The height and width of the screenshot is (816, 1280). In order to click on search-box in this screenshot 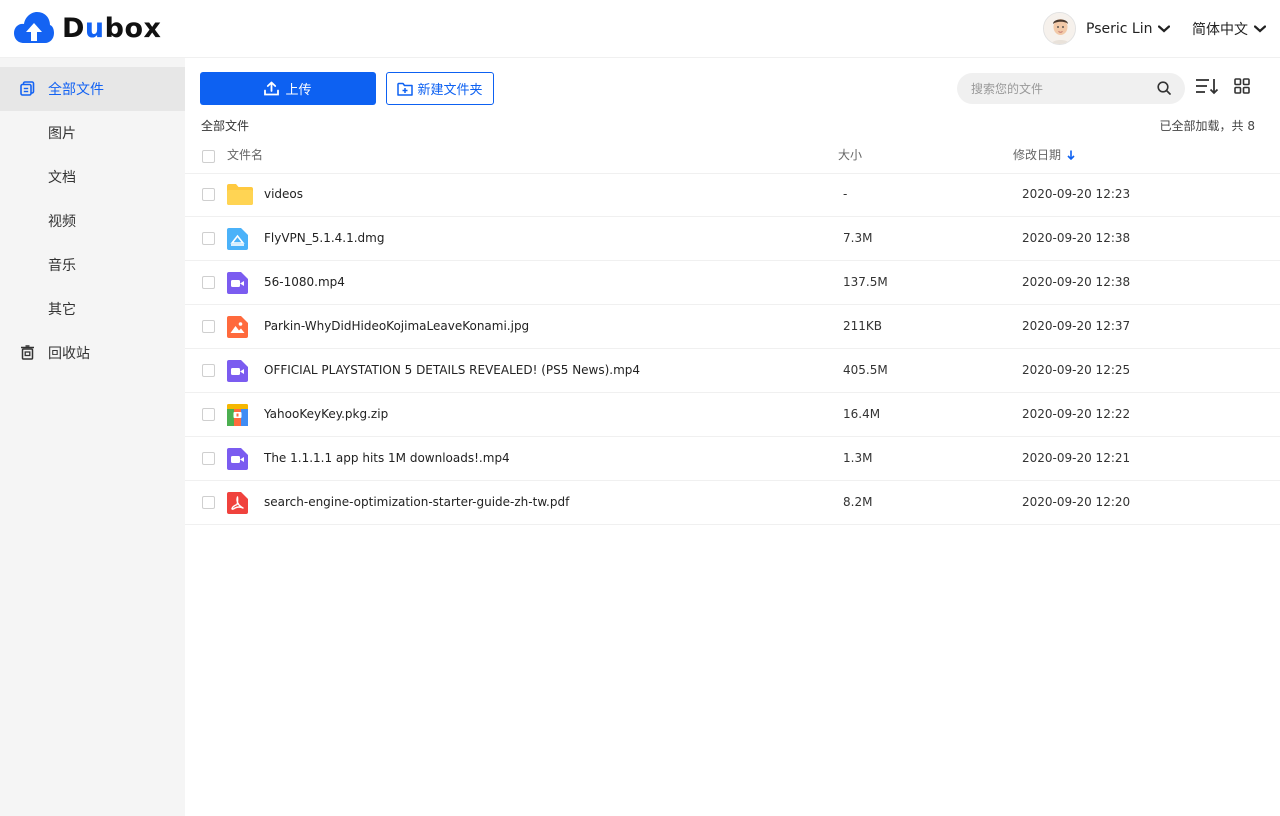, I will do `click(1071, 88)`.